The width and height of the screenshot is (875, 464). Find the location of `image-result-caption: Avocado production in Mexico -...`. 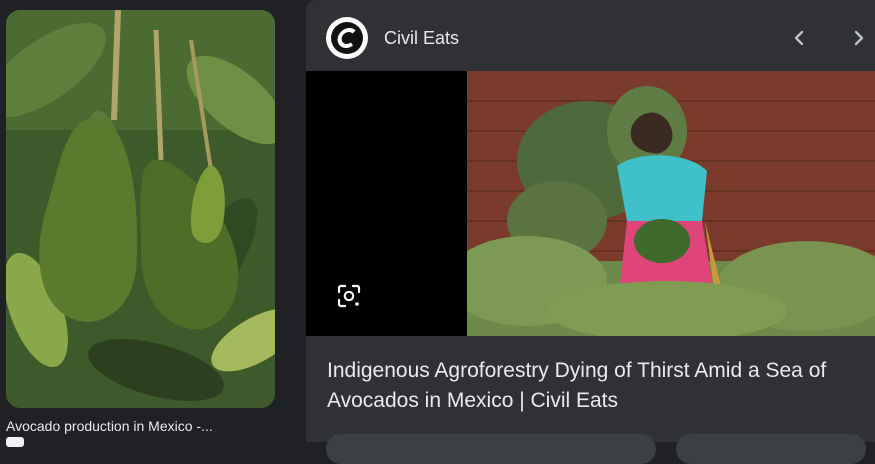

image-result-caption: Avocado production in Mexico -... is located at coordinates (141, 426).